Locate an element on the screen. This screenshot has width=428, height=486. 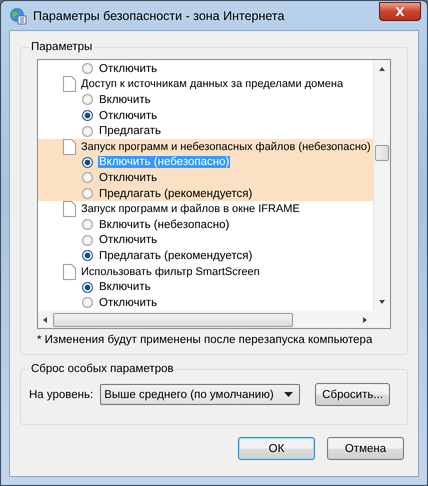
globe-icon is located at coordinates (18, 15).